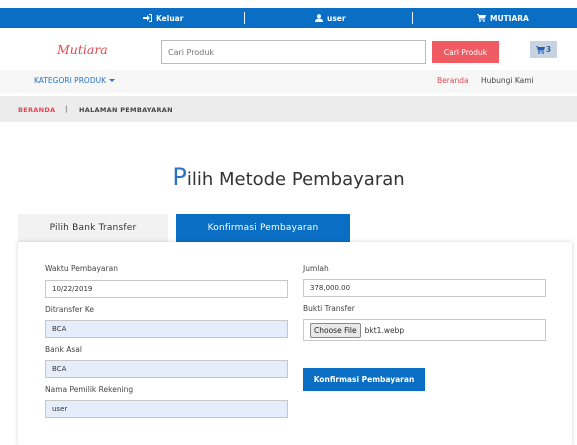 The width and height of the screenshot is (577, 445). I want to click on ditransfer-field: BCA, so click(166, 329).